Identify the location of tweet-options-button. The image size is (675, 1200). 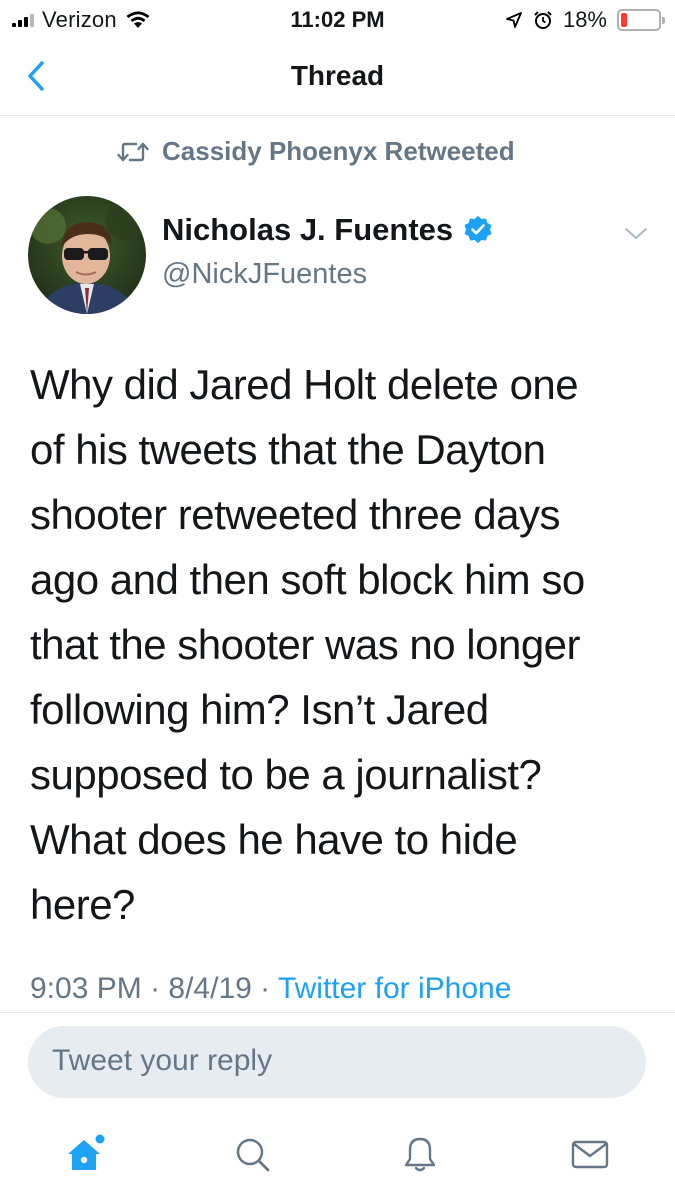
(636, 236).